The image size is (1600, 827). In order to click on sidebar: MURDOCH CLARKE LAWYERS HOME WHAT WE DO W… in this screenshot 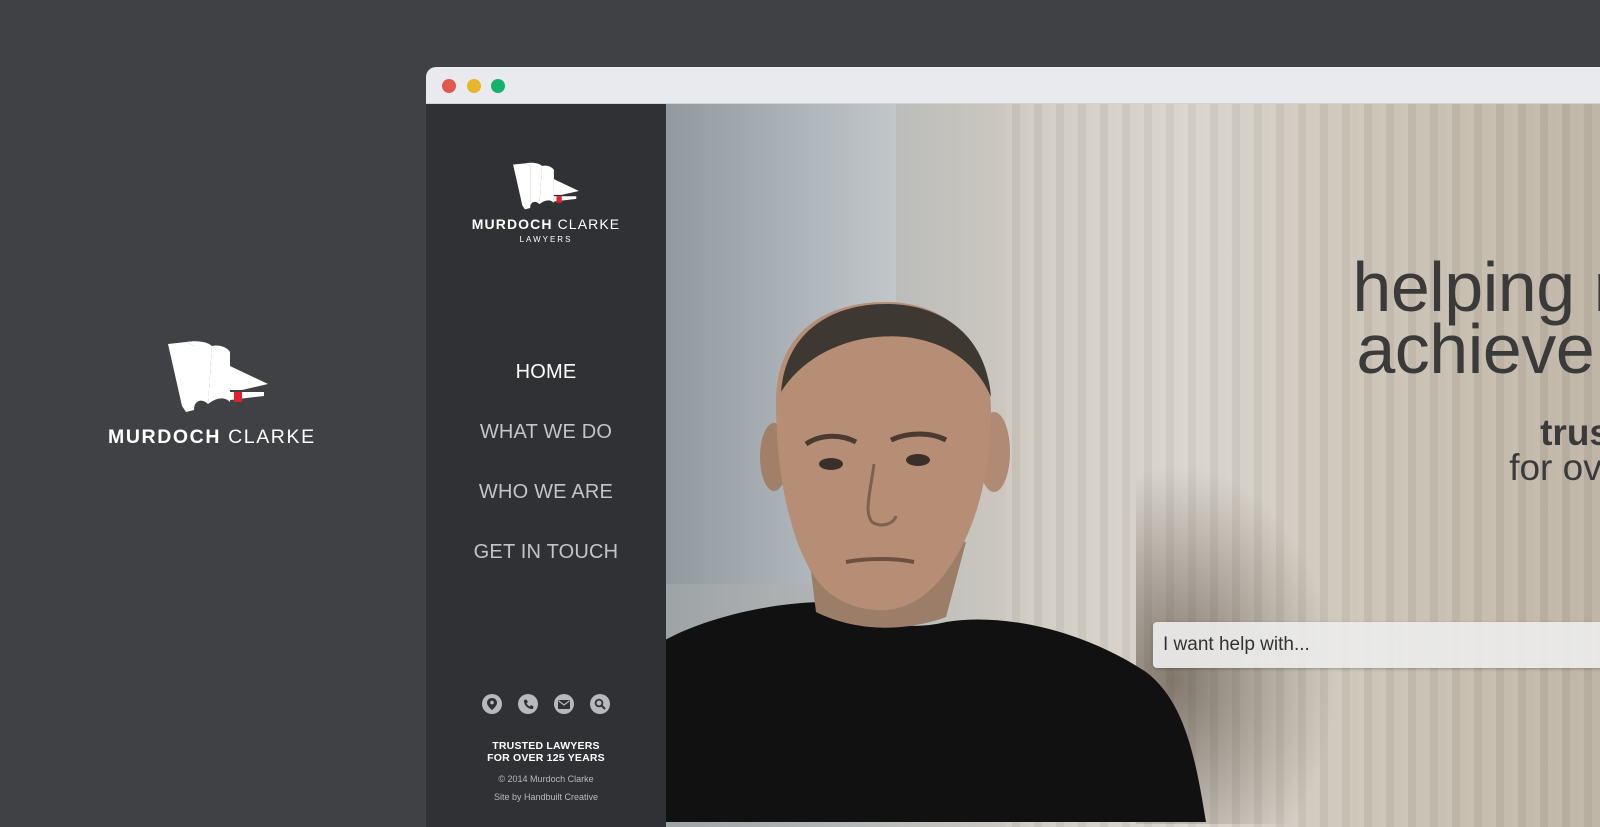, I will do `click(546, 465)`.